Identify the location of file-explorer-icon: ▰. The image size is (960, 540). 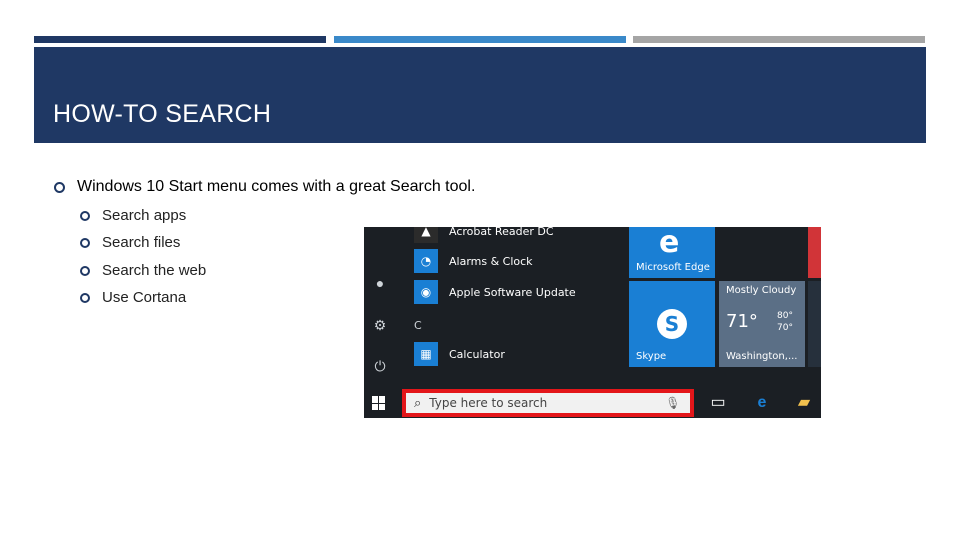
(804, 403).